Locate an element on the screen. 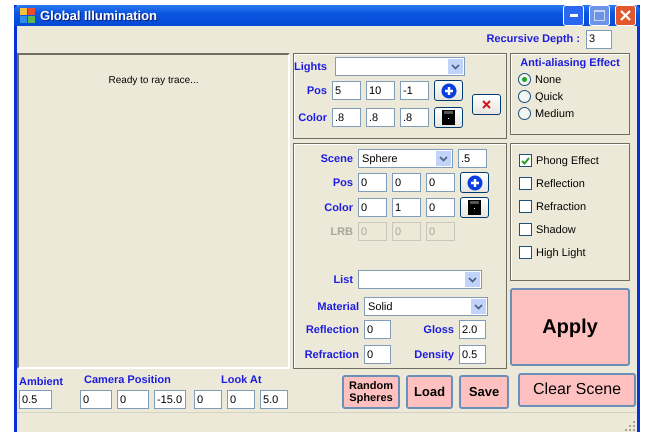 This screenshot has height=432, width=648. maximize-icon is located at coordinates (599, 15).